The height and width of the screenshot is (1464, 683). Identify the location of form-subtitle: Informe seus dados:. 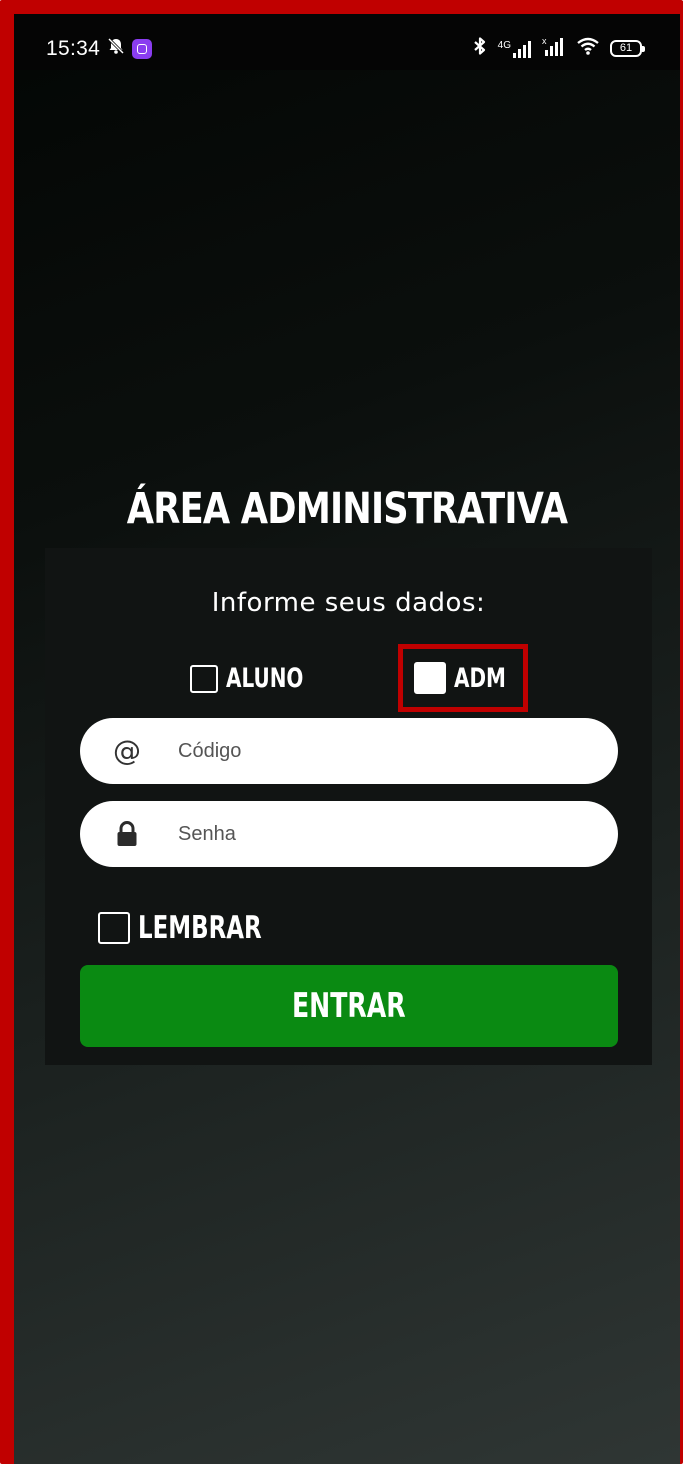
(348, 603).